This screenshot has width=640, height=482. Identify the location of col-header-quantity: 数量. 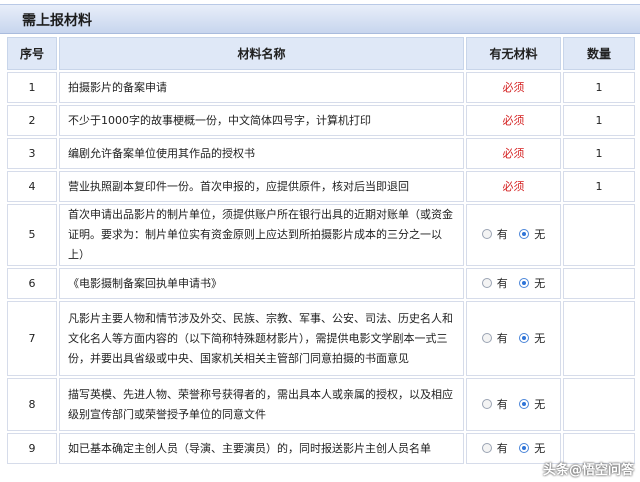
(599, 53).